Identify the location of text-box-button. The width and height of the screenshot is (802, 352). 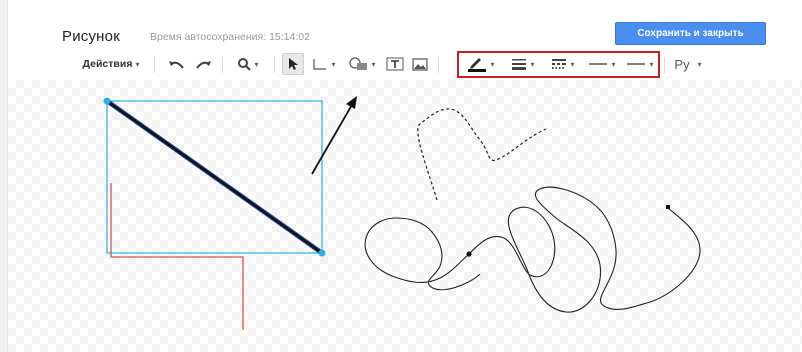
(395, 64).